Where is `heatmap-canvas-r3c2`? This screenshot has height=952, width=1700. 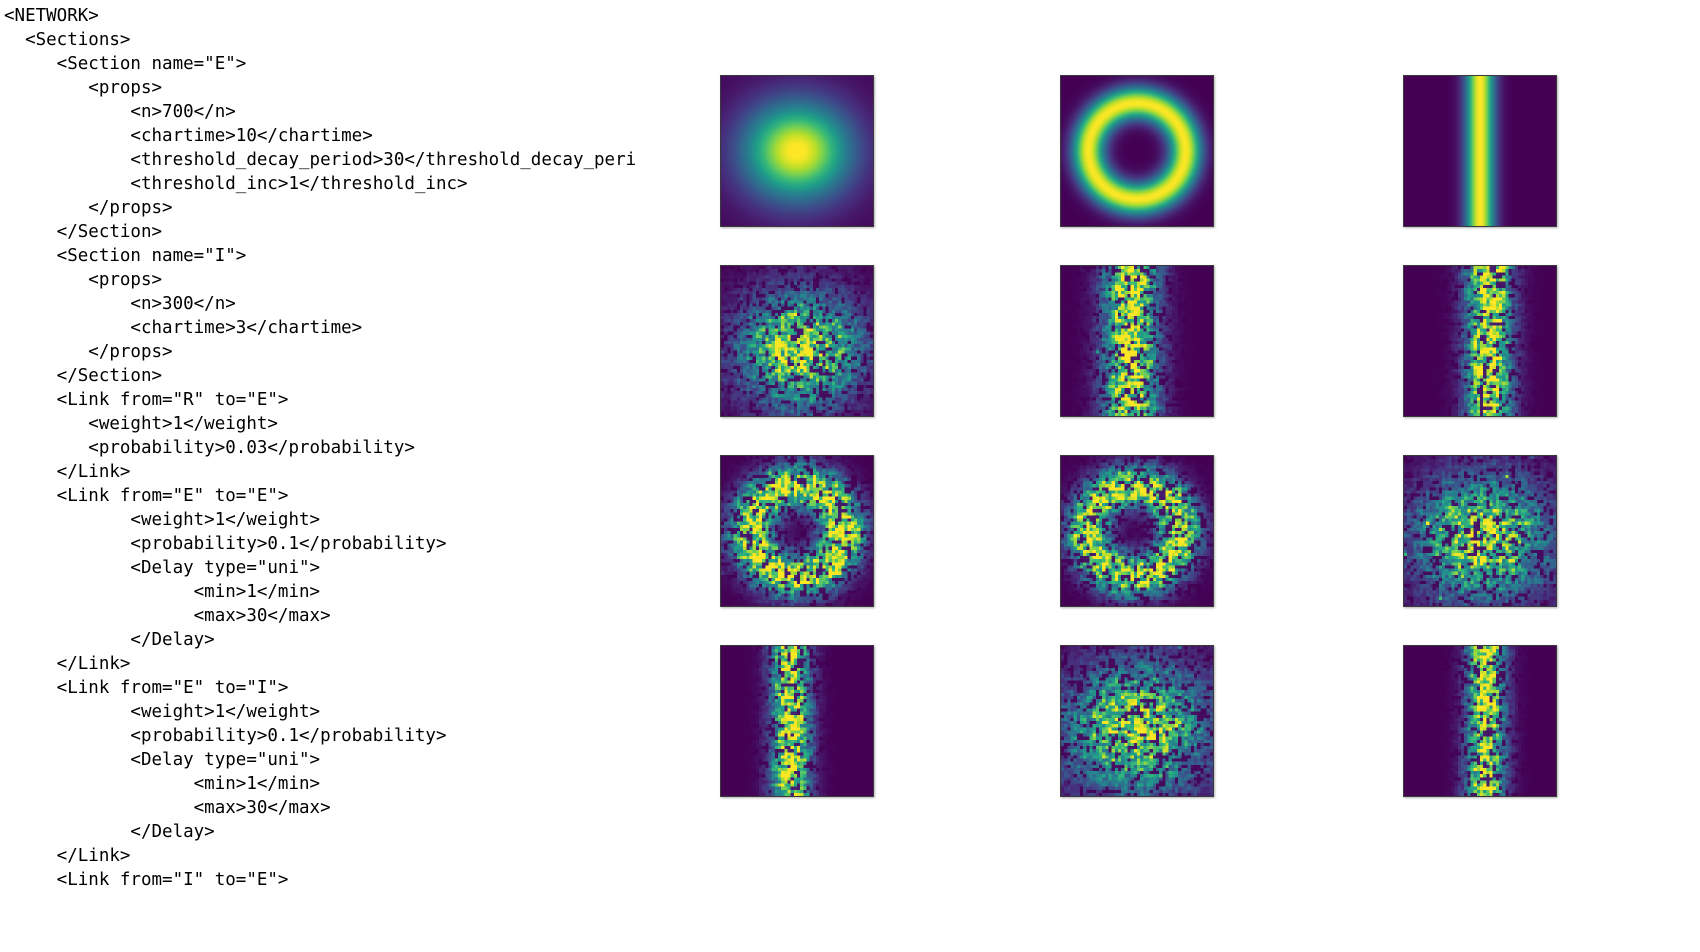 heatmap-canvas-r3c2 is located at coordinates (1137, 531).